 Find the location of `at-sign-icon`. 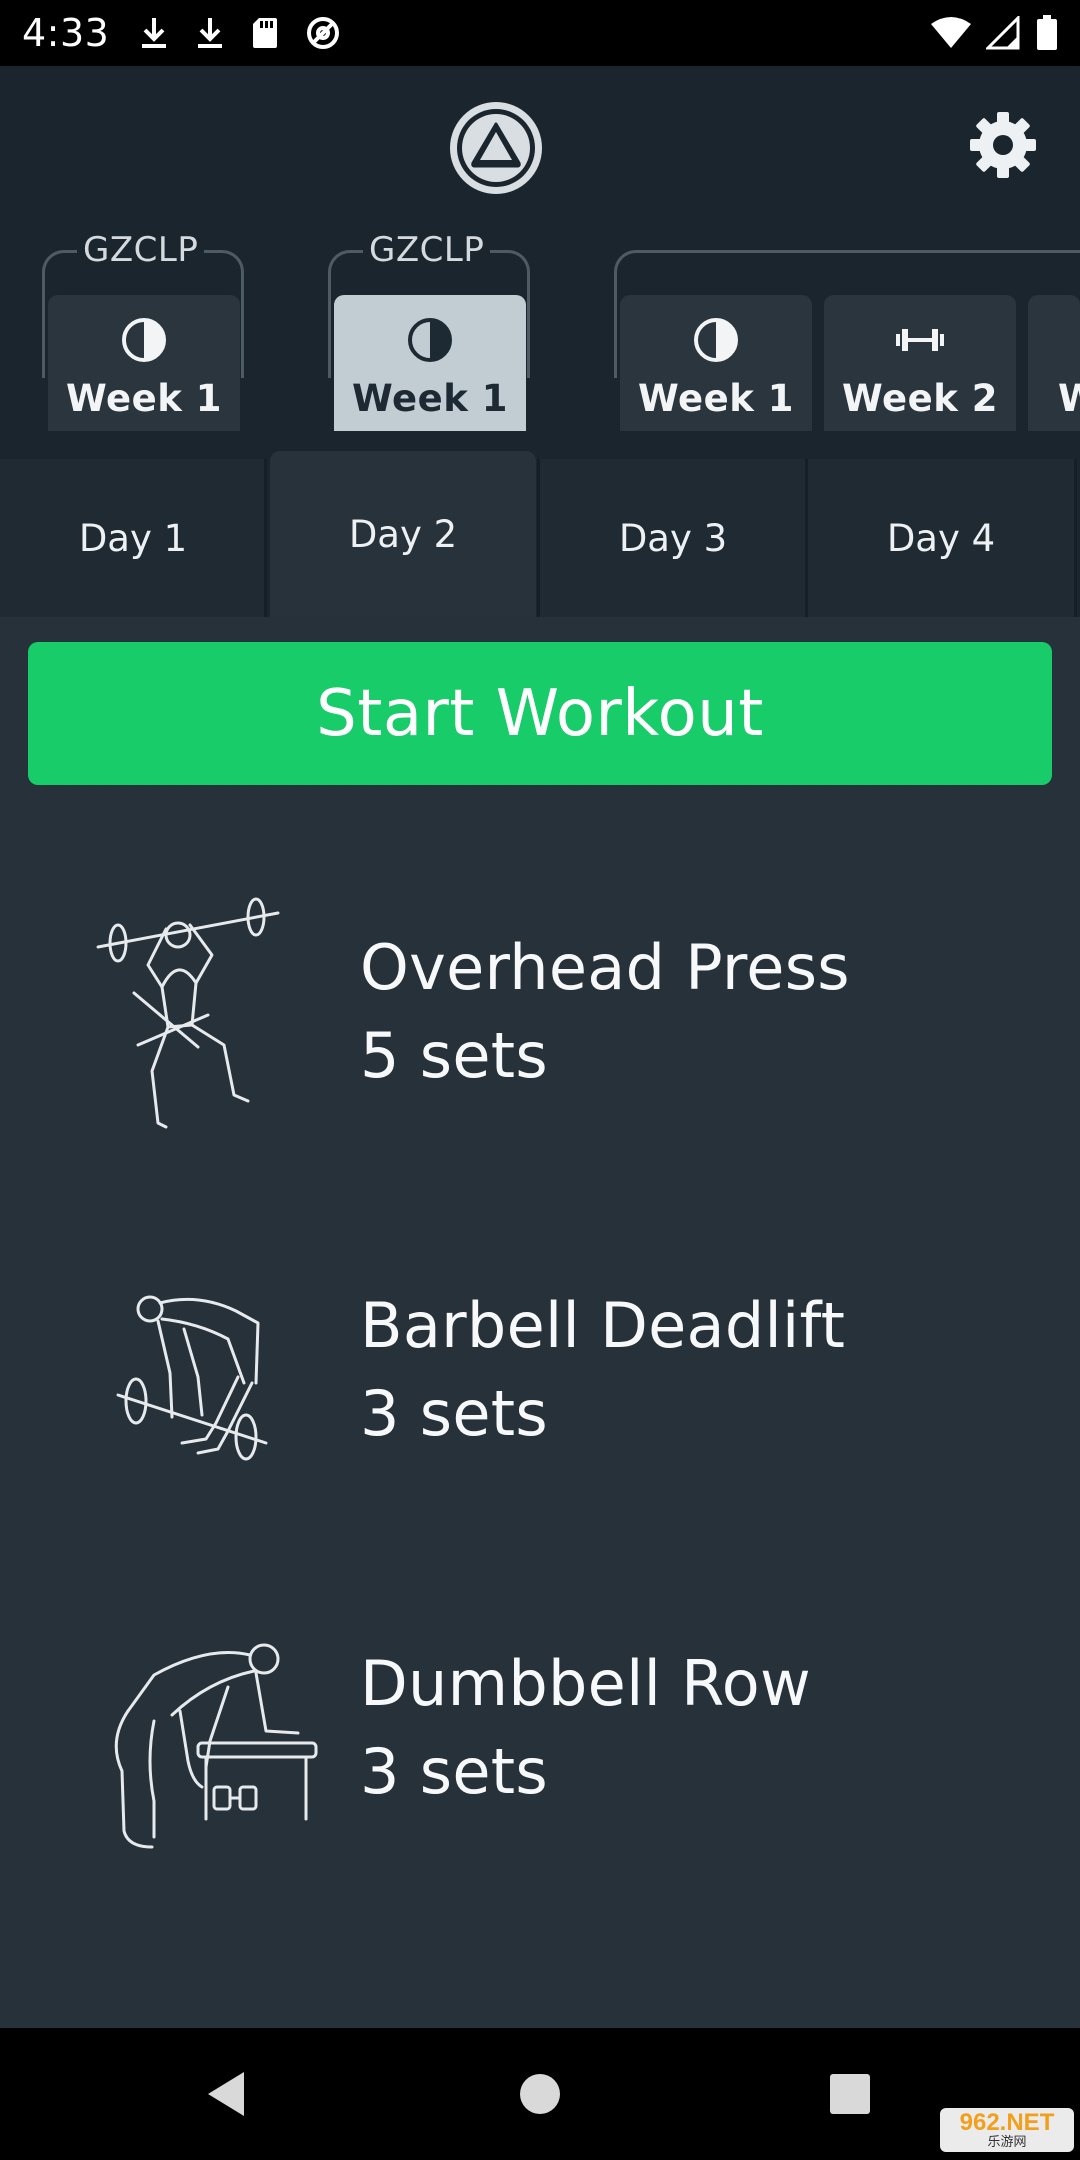

at-sign-icon is located at coordinates (323, 33).